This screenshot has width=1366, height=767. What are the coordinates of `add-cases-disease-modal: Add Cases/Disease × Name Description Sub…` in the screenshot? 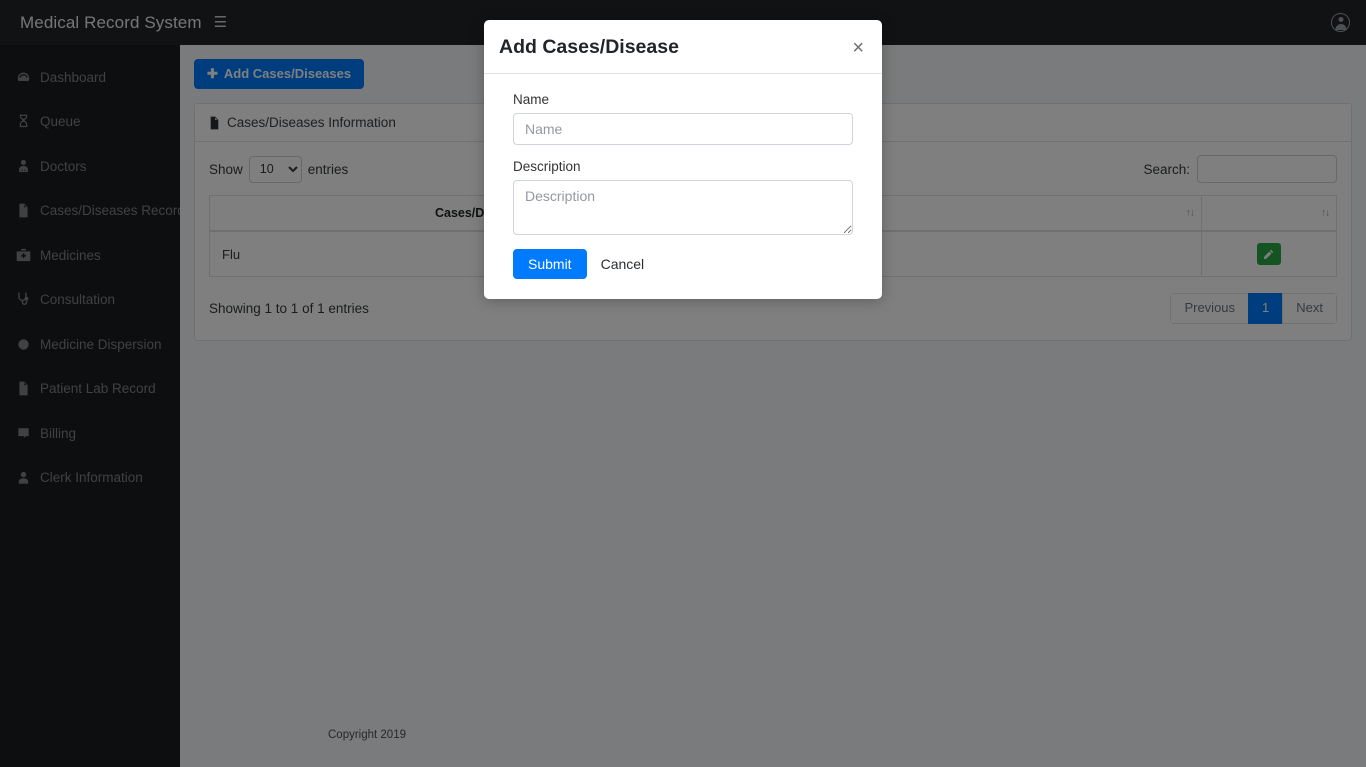 It's located at (683, 160).